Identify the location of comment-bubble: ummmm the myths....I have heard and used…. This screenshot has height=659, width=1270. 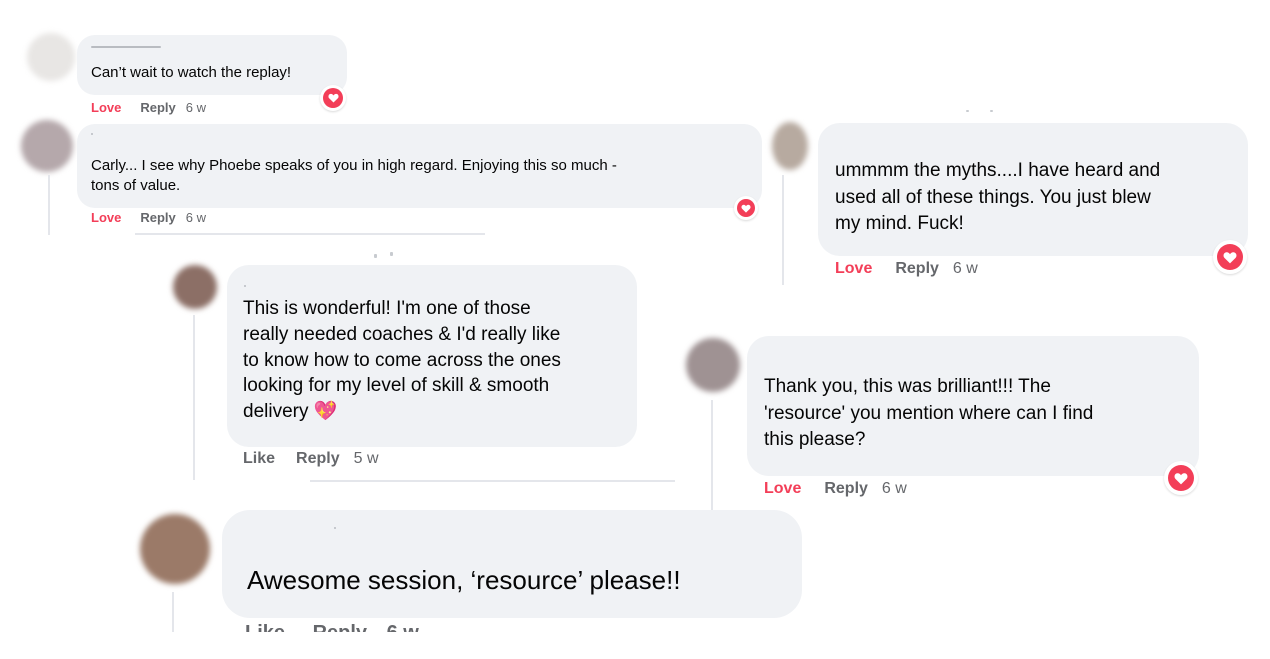
(1033, 189).